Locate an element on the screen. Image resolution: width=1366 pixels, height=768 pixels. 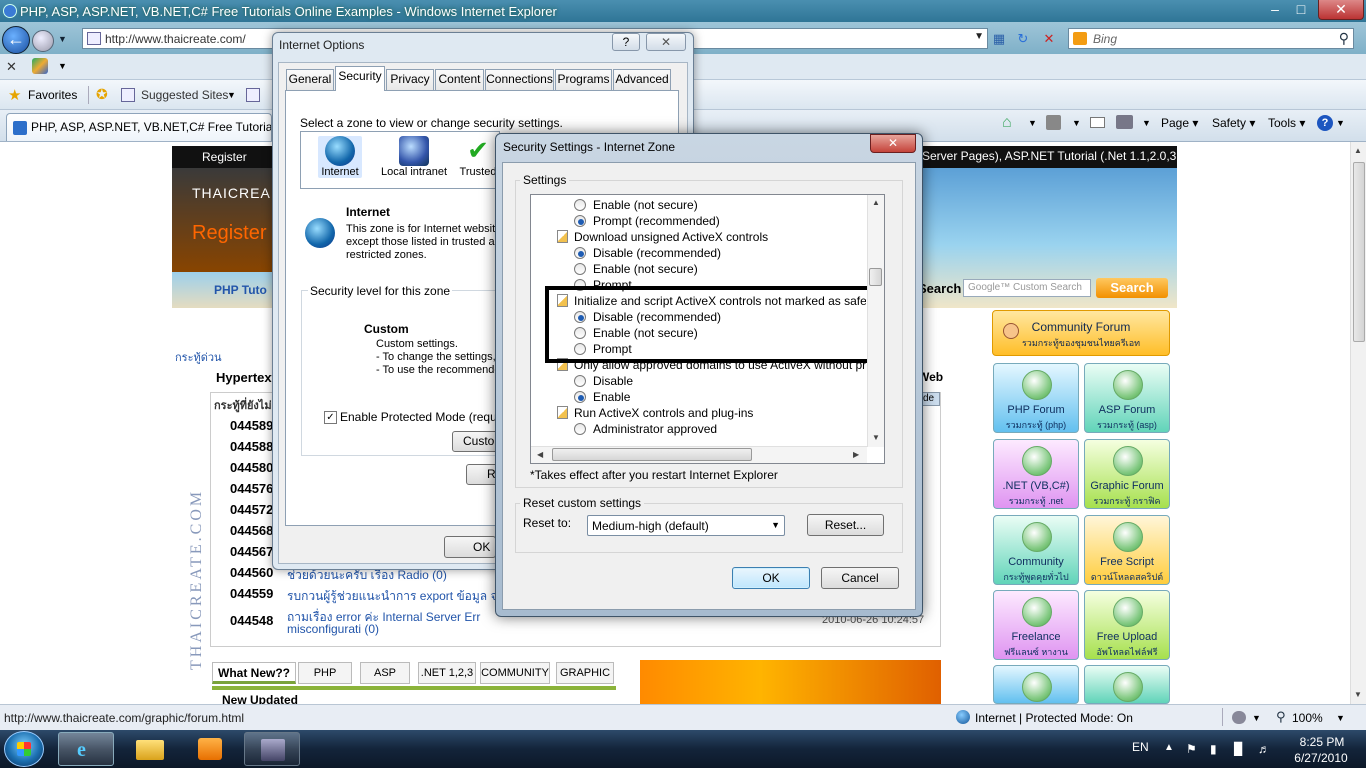
setting-option: Disable is located at coordinates (729, 381).